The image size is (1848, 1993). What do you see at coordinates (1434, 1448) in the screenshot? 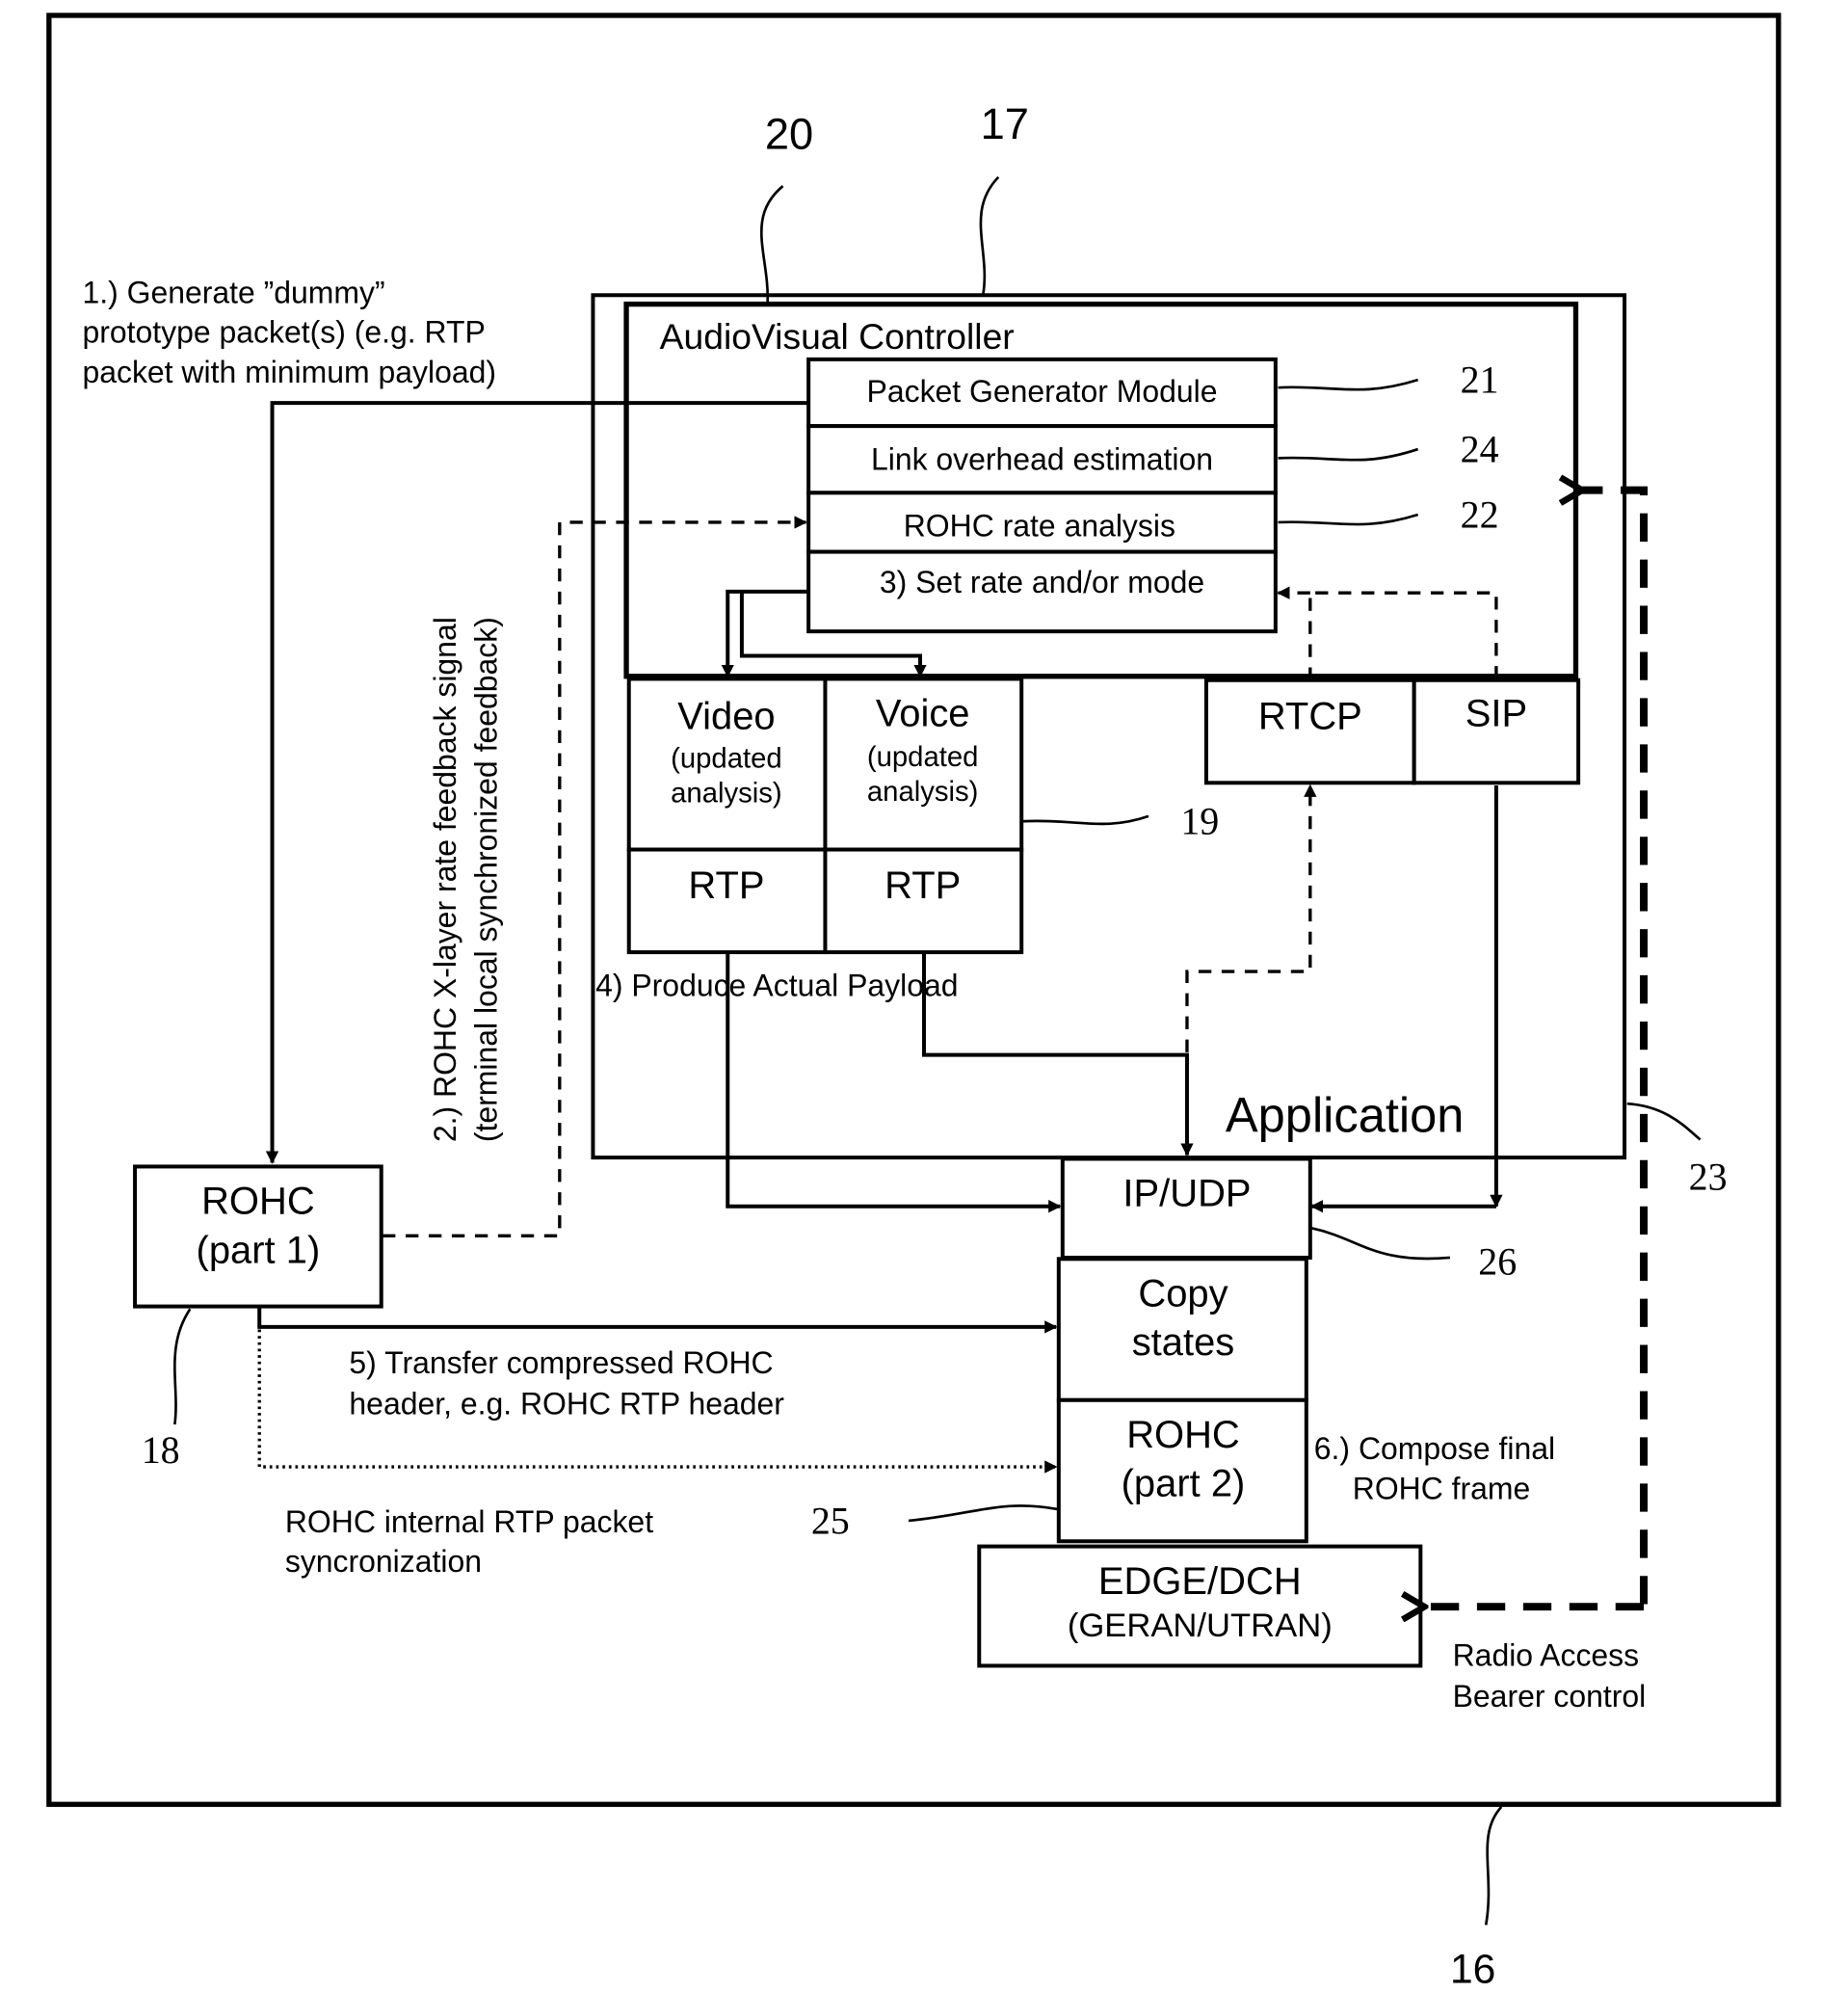
I see `svg-text: 6.) Compose final` at bounding box center [1434, 1448].